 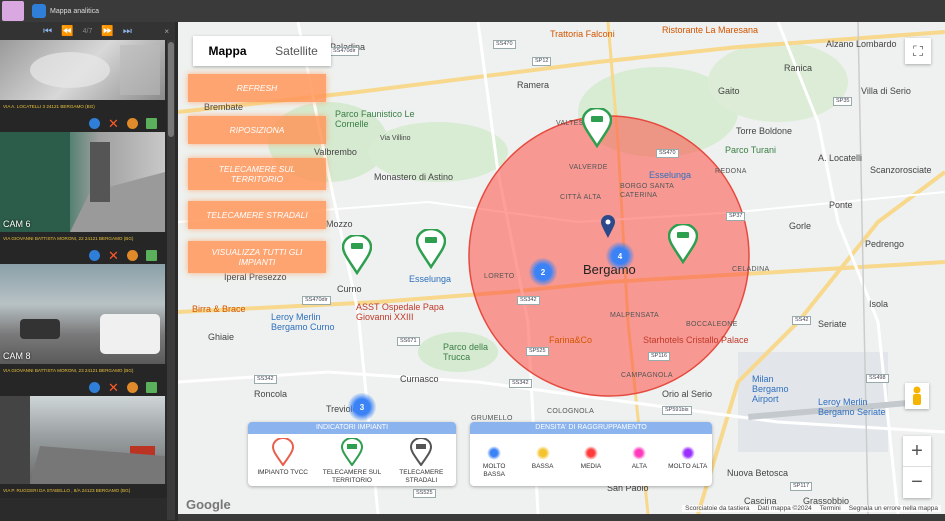 What do you see at coordinates (413, 177) in the screenshot?
I see `poi-label: Monastero di Astino` at bounding box center [413, 177].